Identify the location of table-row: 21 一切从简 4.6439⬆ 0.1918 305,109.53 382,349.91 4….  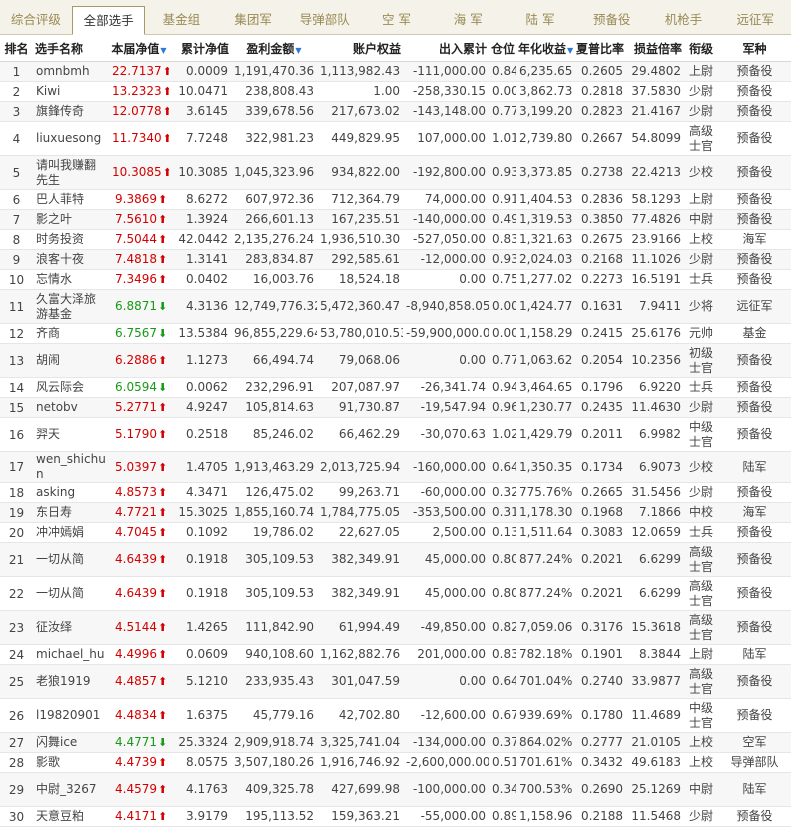
(395, 559).